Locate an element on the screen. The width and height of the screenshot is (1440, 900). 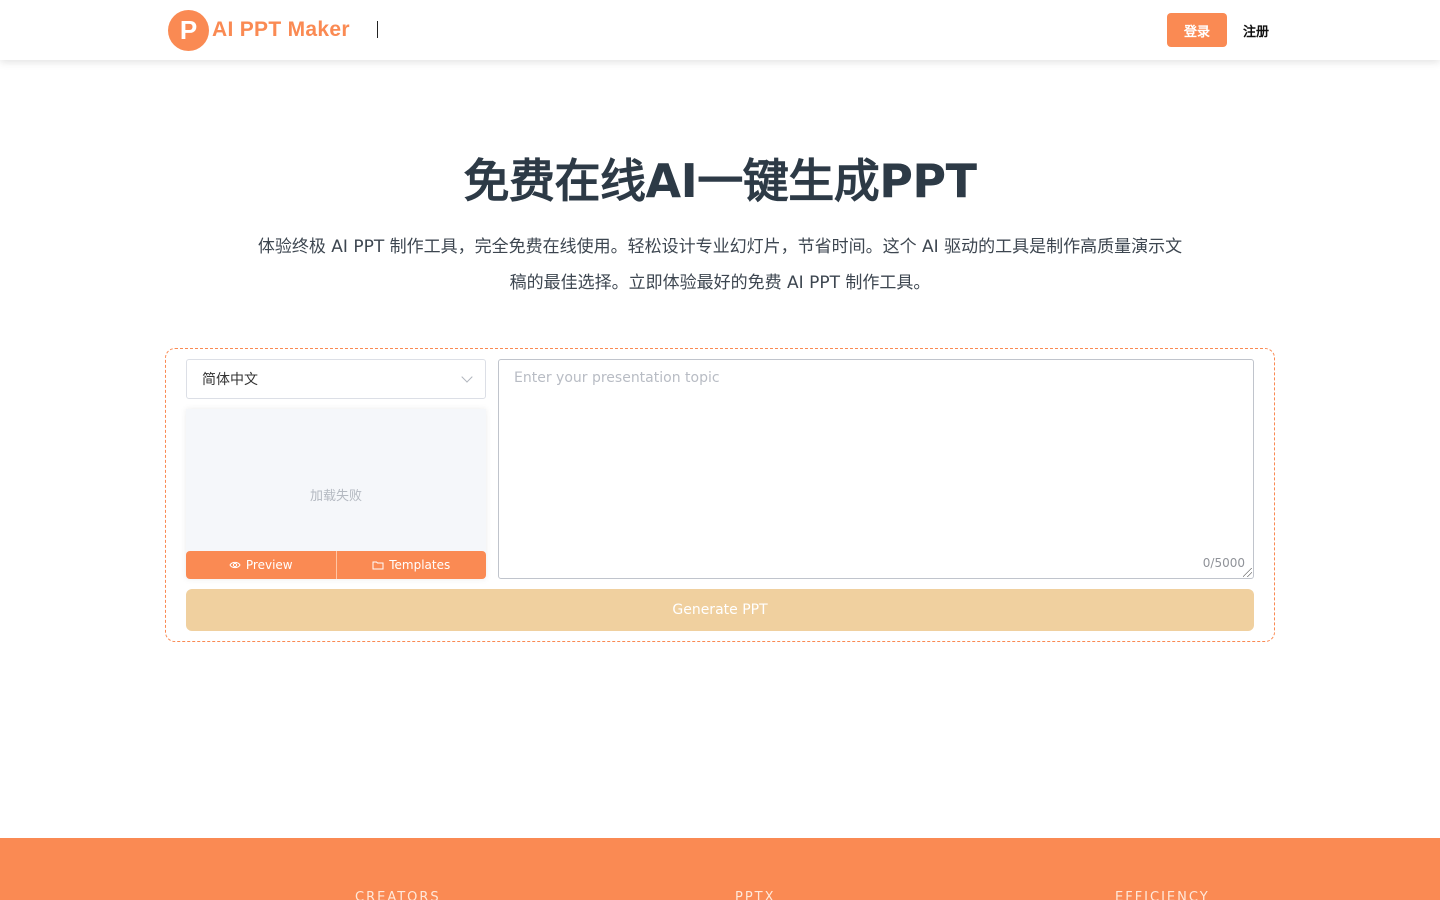
eye-icon is located at coordinates (235, 565).